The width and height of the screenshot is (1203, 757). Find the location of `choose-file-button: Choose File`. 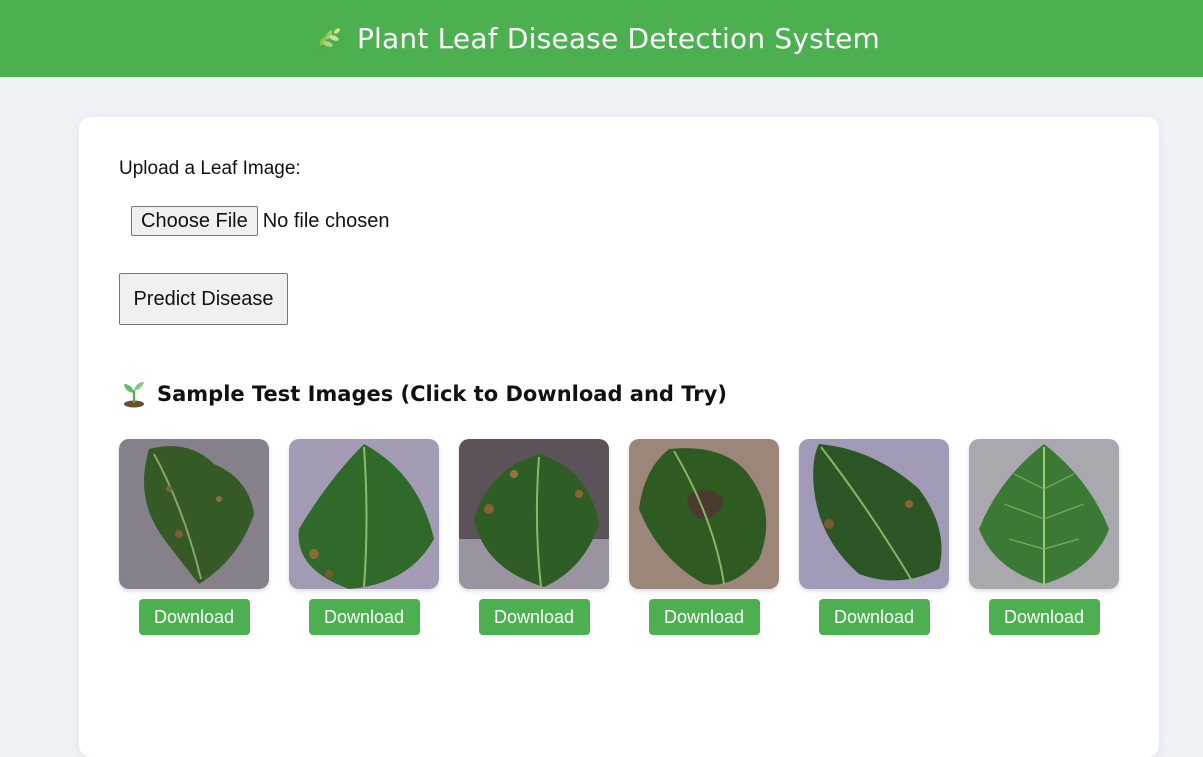

choose-file-button: Choose File is located at coordinates (194, 221).